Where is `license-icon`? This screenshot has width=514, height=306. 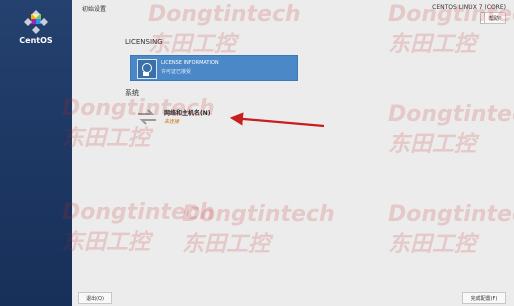 license-icon is located at coordinates (147, 69).